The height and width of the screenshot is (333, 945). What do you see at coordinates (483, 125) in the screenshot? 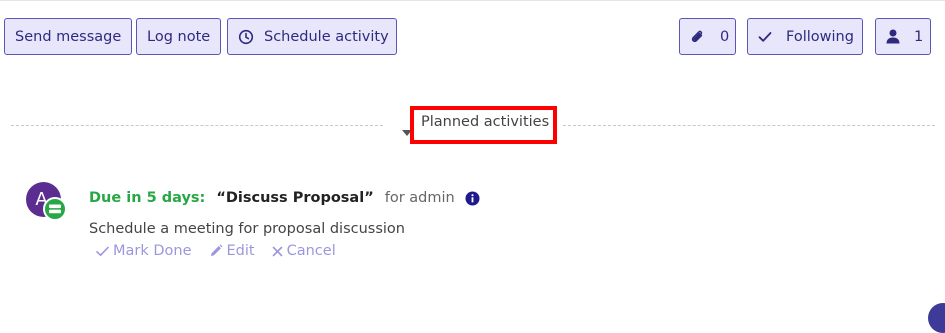
I see `highlight-box` at bounding box center [483, 125].